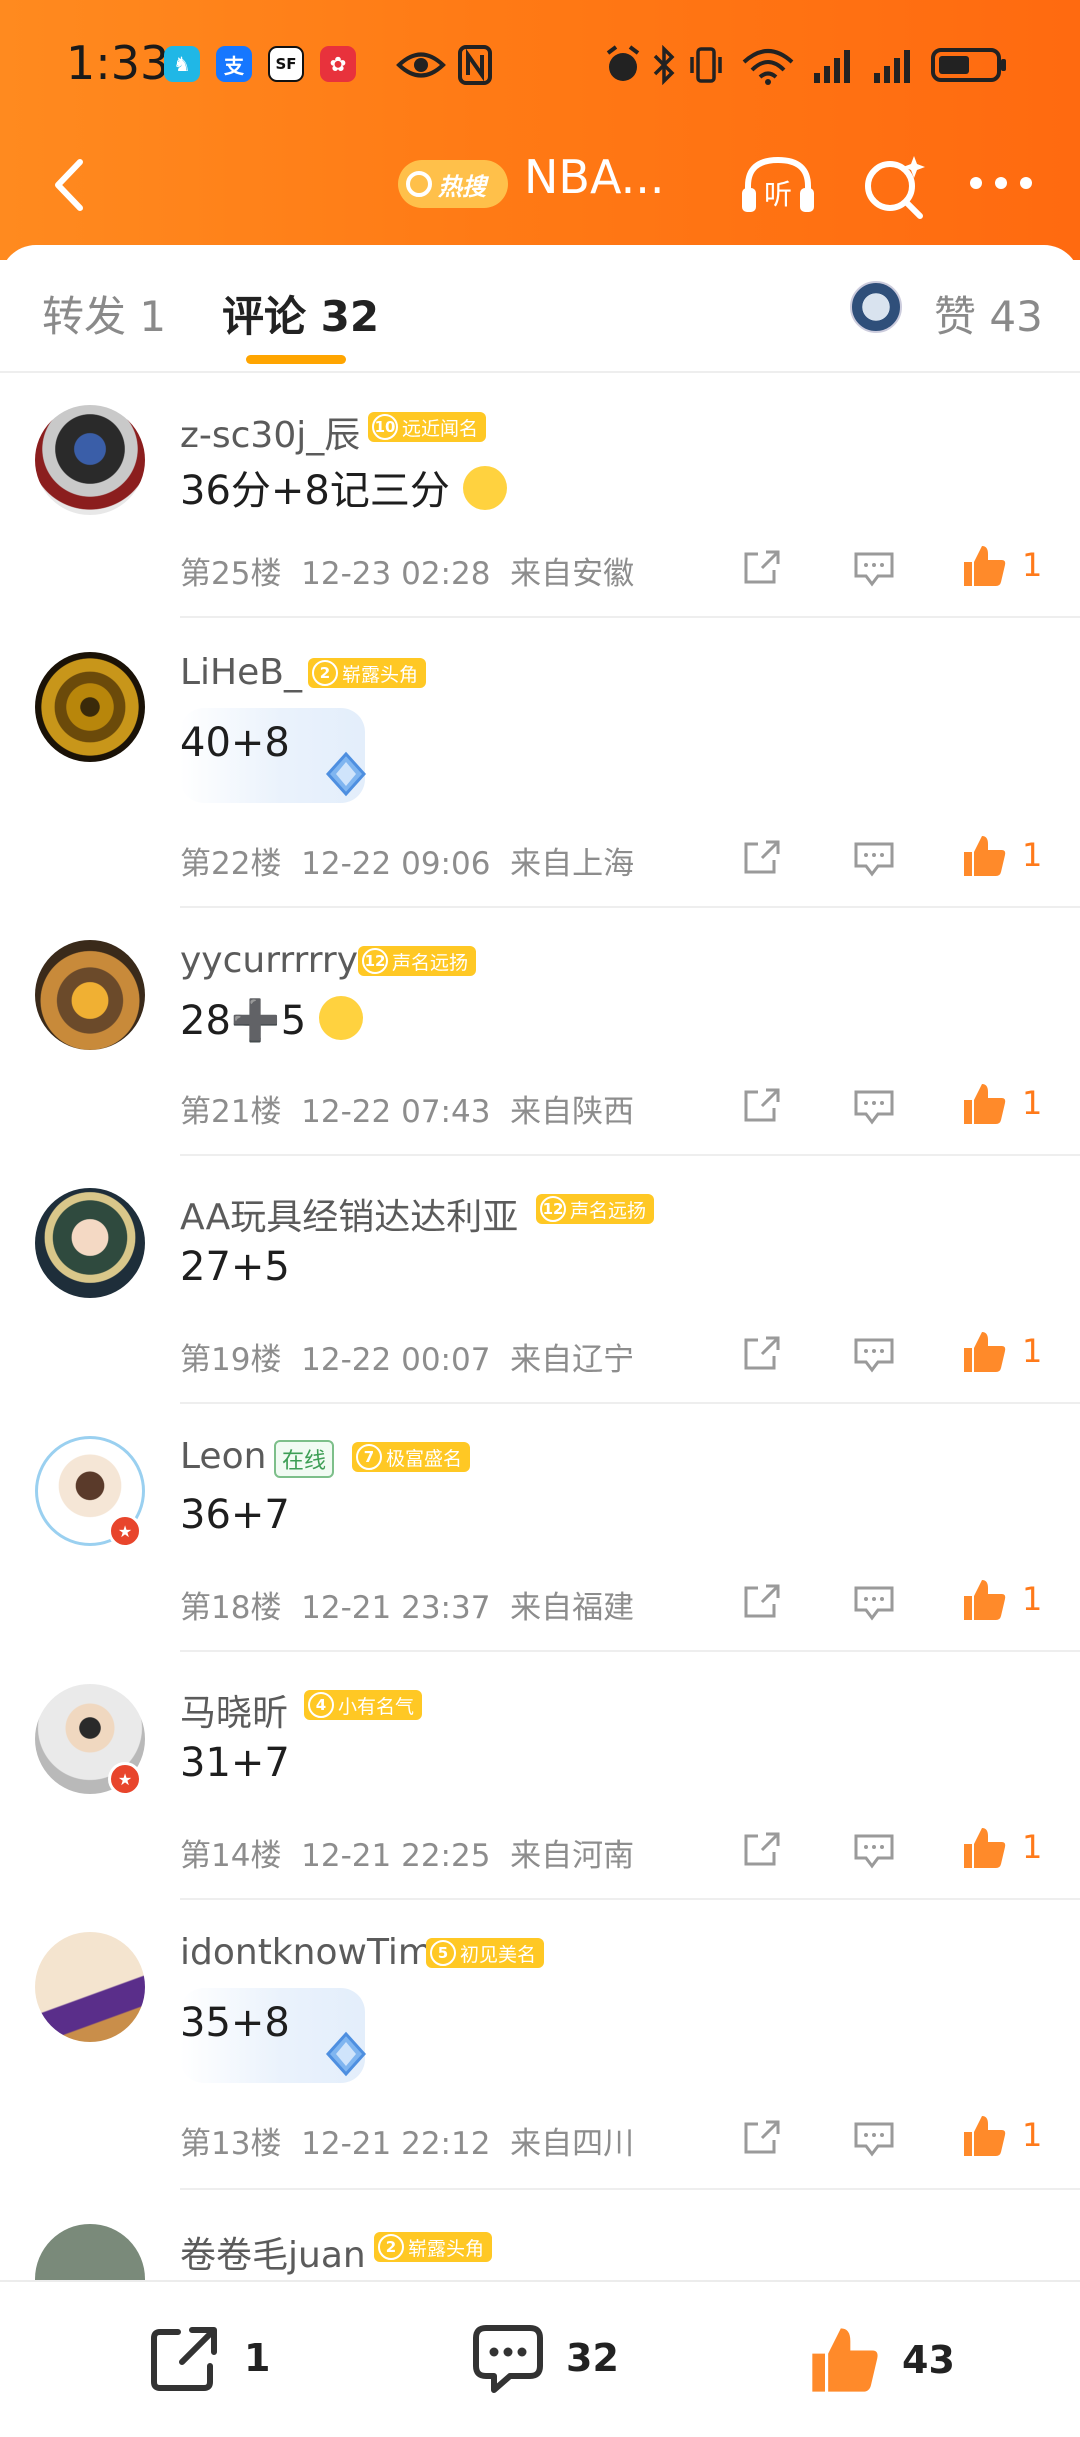  I want to click on comment-text: 35+8, so click(235, 2023).